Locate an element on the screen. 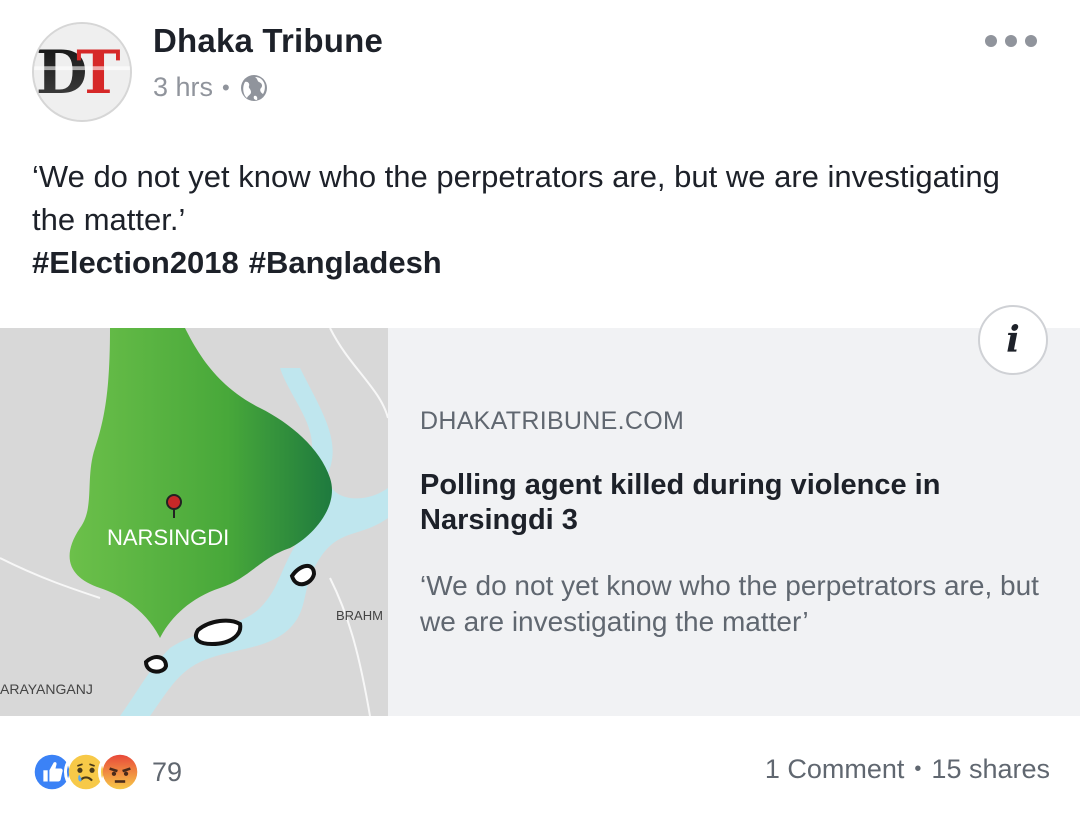 The width and height of the screenshot is (1080, 821). angry-icon is located at coordinates (120, 772).